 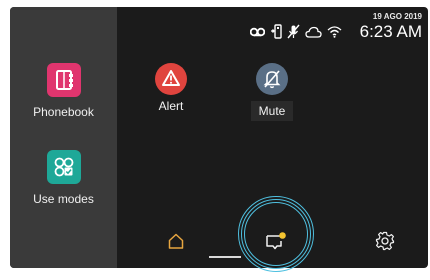 I want to click on nav-indicator, so click(x=225, y=257).